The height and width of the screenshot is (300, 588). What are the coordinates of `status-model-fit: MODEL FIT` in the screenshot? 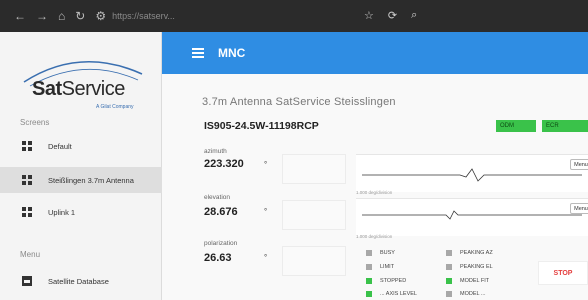 It's located at (467, 281).